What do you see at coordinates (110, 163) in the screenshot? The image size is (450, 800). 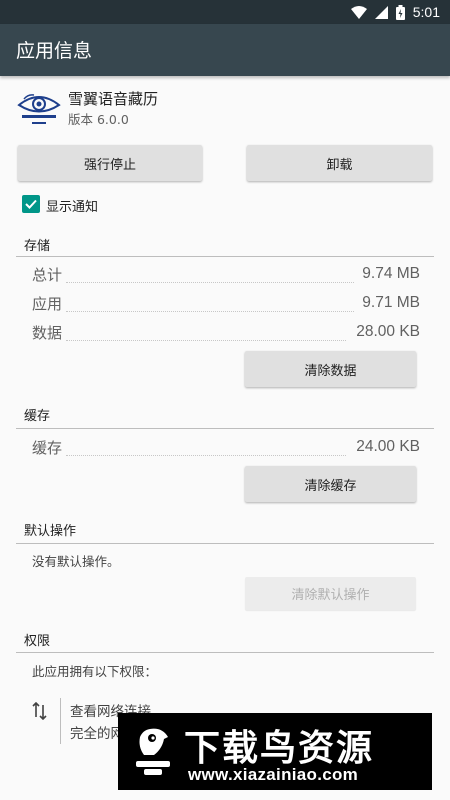 I see `force-stop-button: 强行停止` at bounding box center [110, 163].